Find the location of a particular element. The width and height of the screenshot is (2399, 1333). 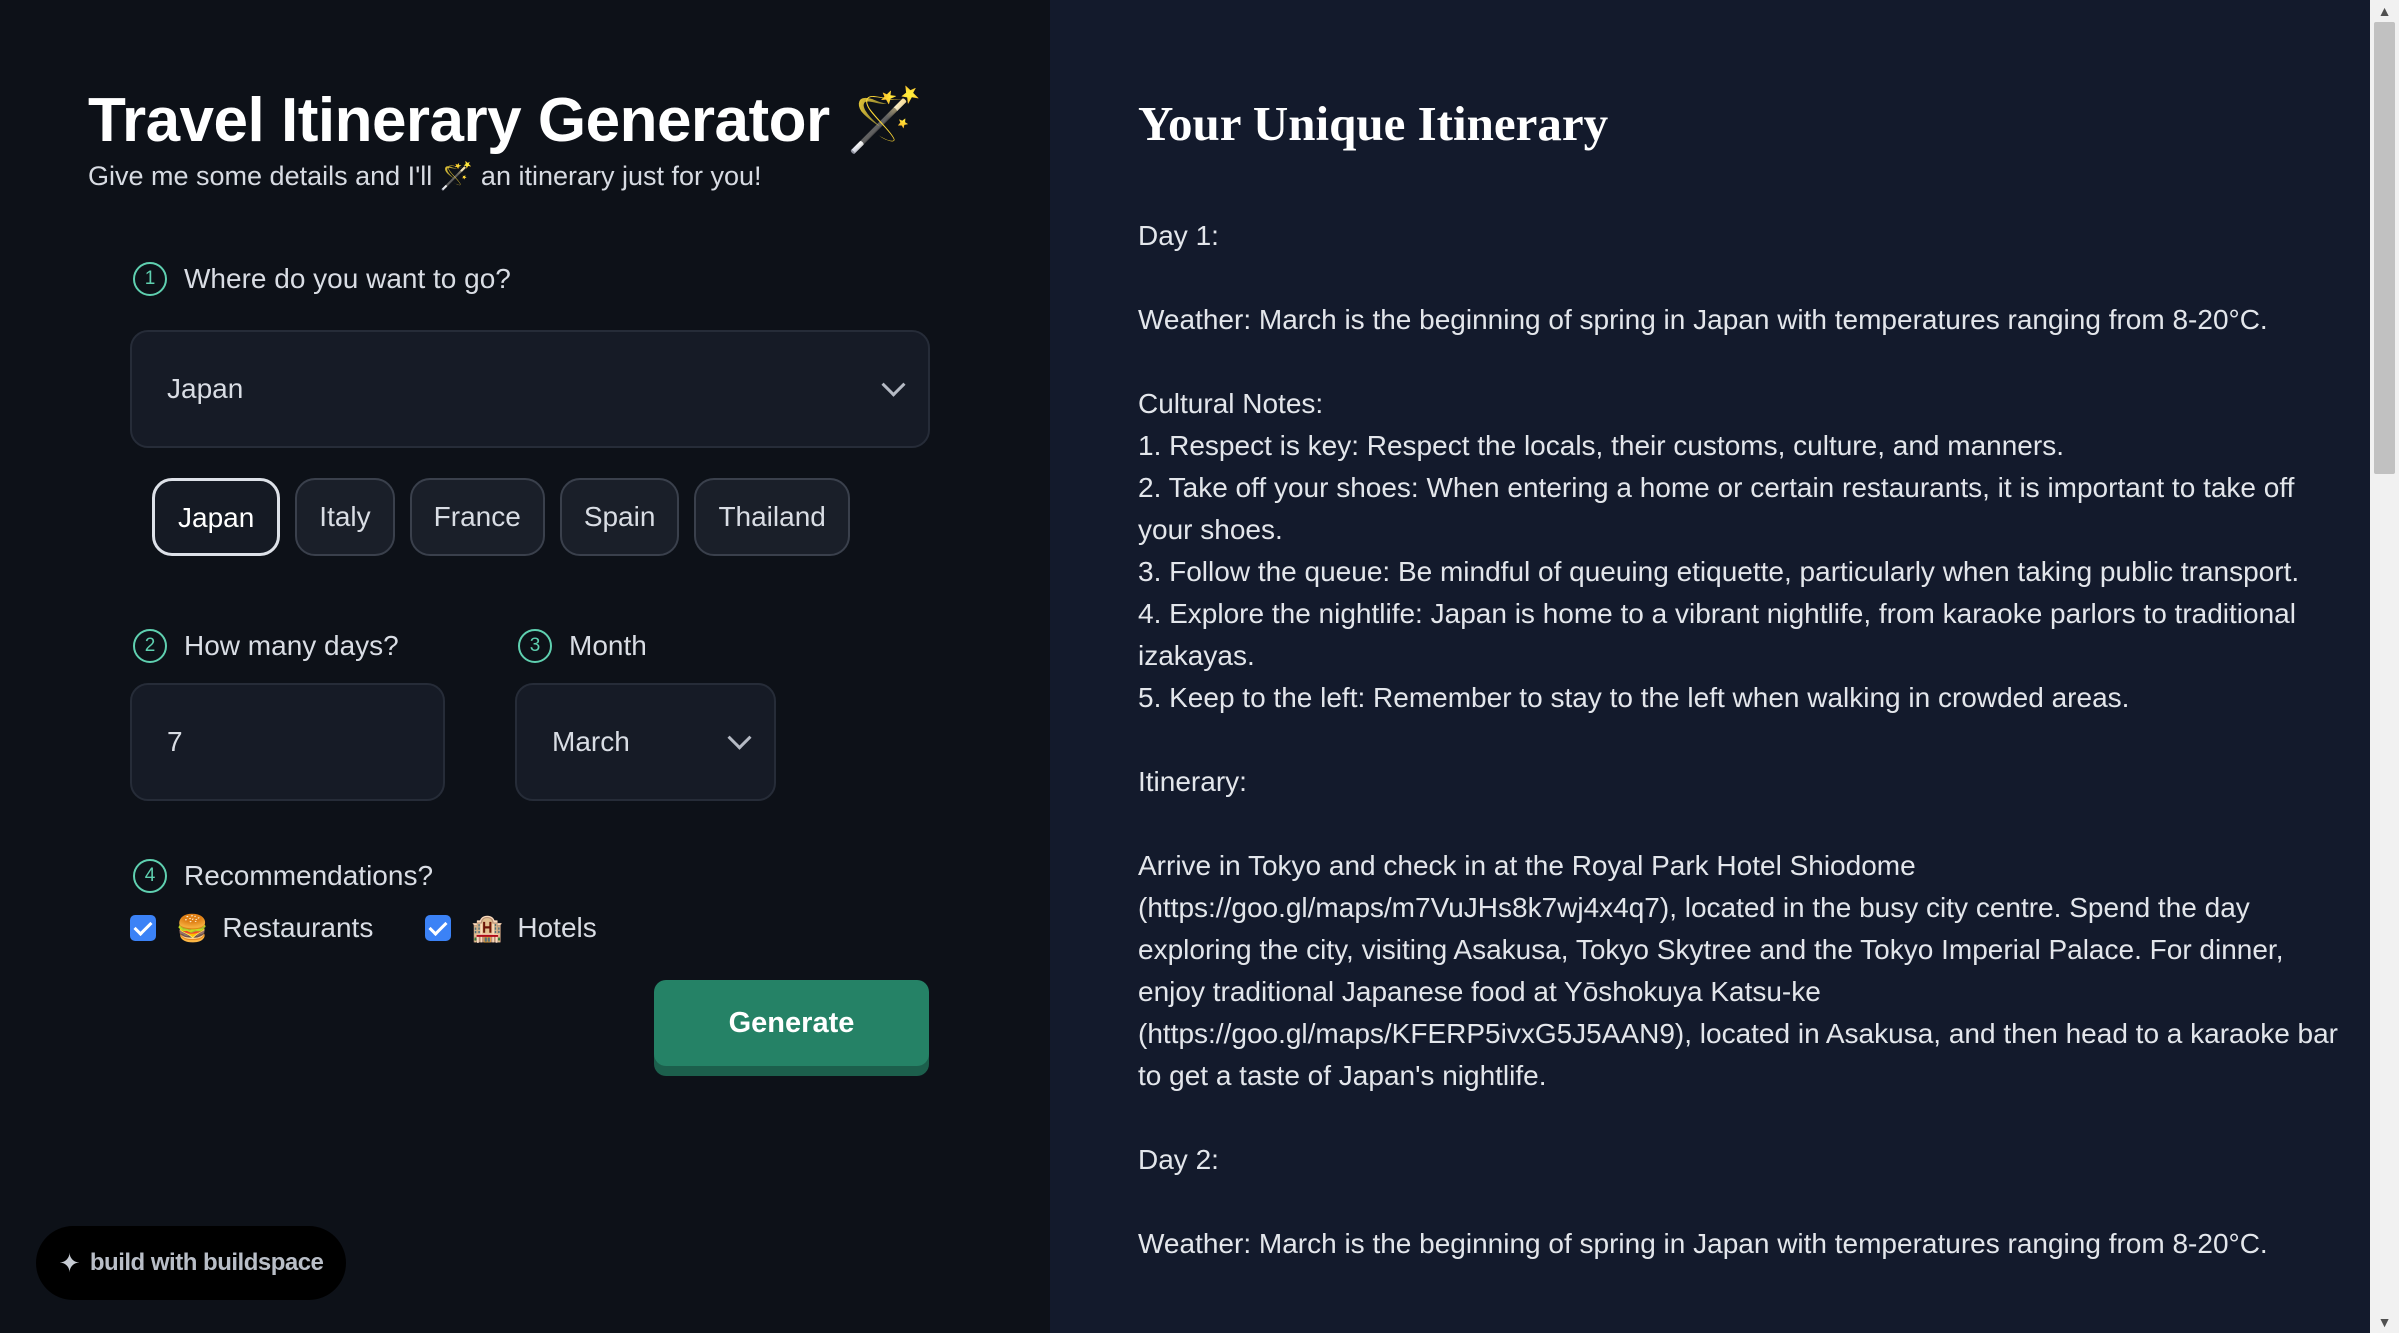

days-input-value: 7 is located at coordinates (175, 741).